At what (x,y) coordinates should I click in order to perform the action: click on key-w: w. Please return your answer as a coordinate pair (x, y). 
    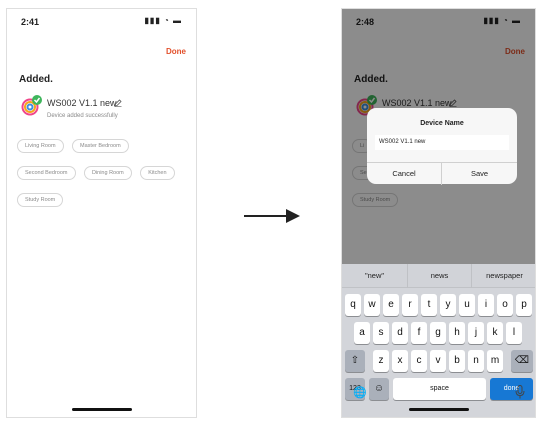
    Looking at the image, I should click on (372, 305).